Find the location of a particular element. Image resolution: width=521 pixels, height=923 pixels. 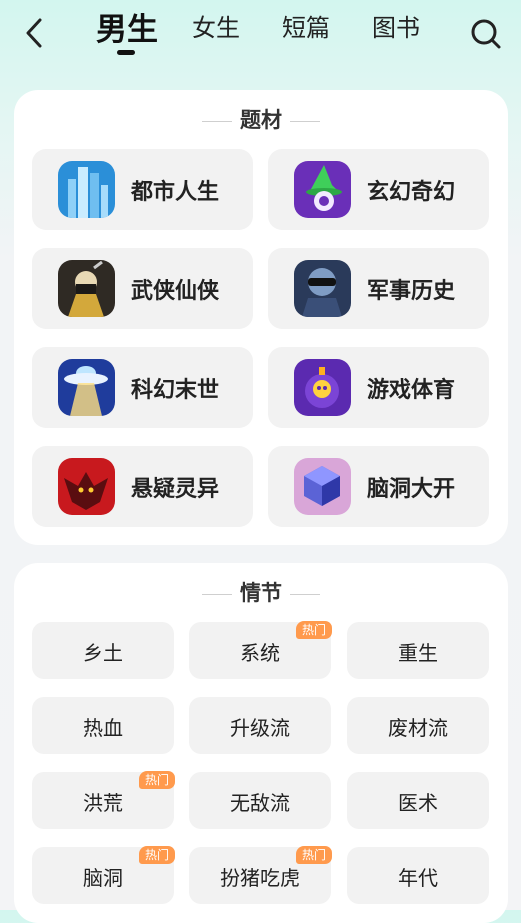

plot-tag: 无敌流 is located at coordinates (260, 800).